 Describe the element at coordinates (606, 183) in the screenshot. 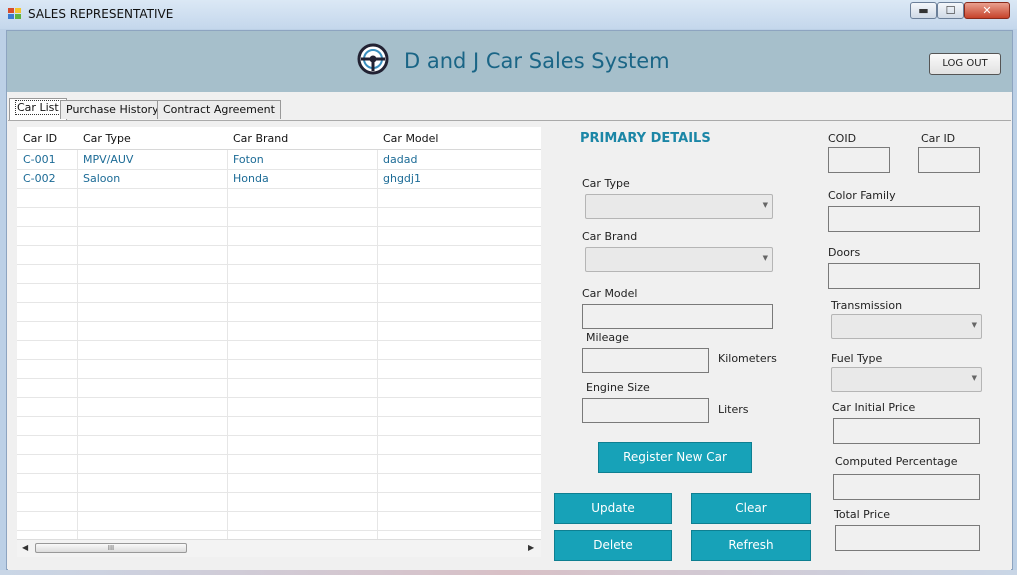

I see `car-type-label: Car Type` at that location.